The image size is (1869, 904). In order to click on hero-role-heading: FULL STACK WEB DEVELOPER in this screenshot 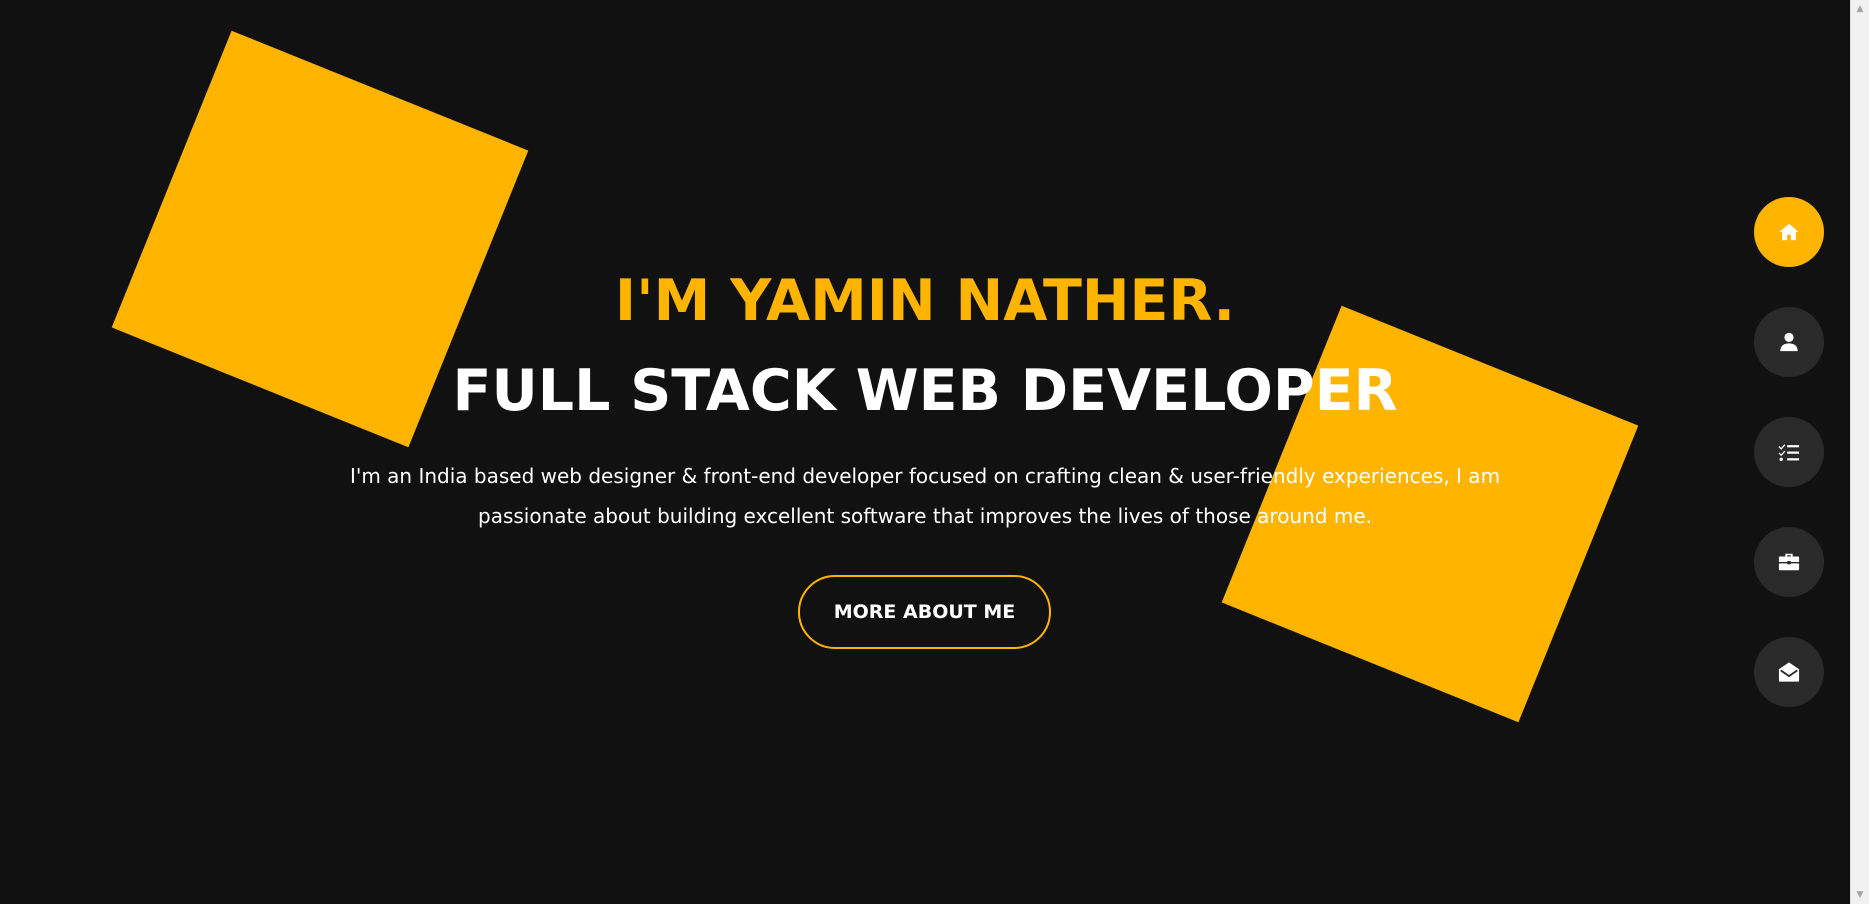, I will do `click(925, 391)`.